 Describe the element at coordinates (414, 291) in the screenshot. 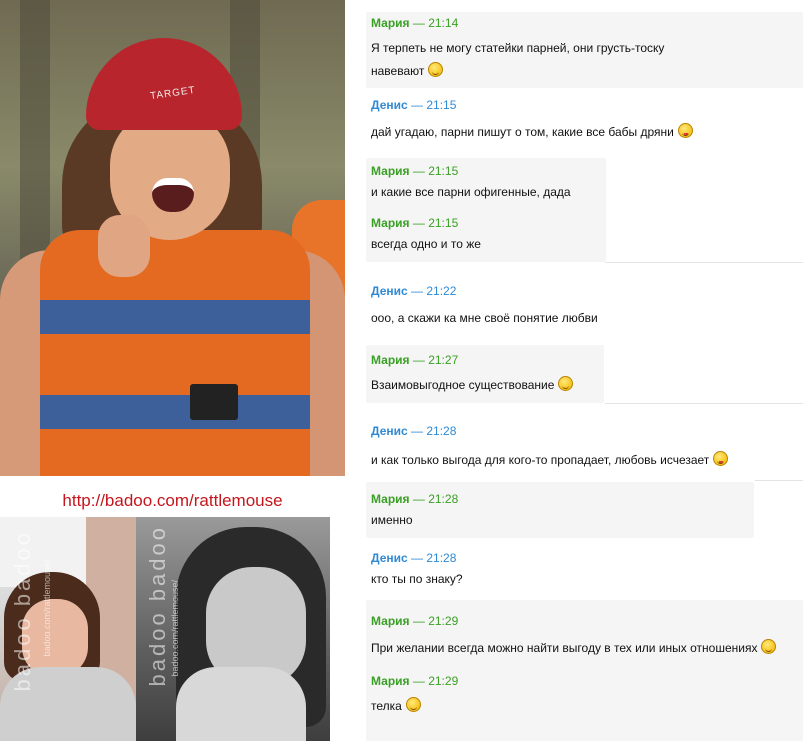

I see `message-author: Денис — 21:22` at that location.